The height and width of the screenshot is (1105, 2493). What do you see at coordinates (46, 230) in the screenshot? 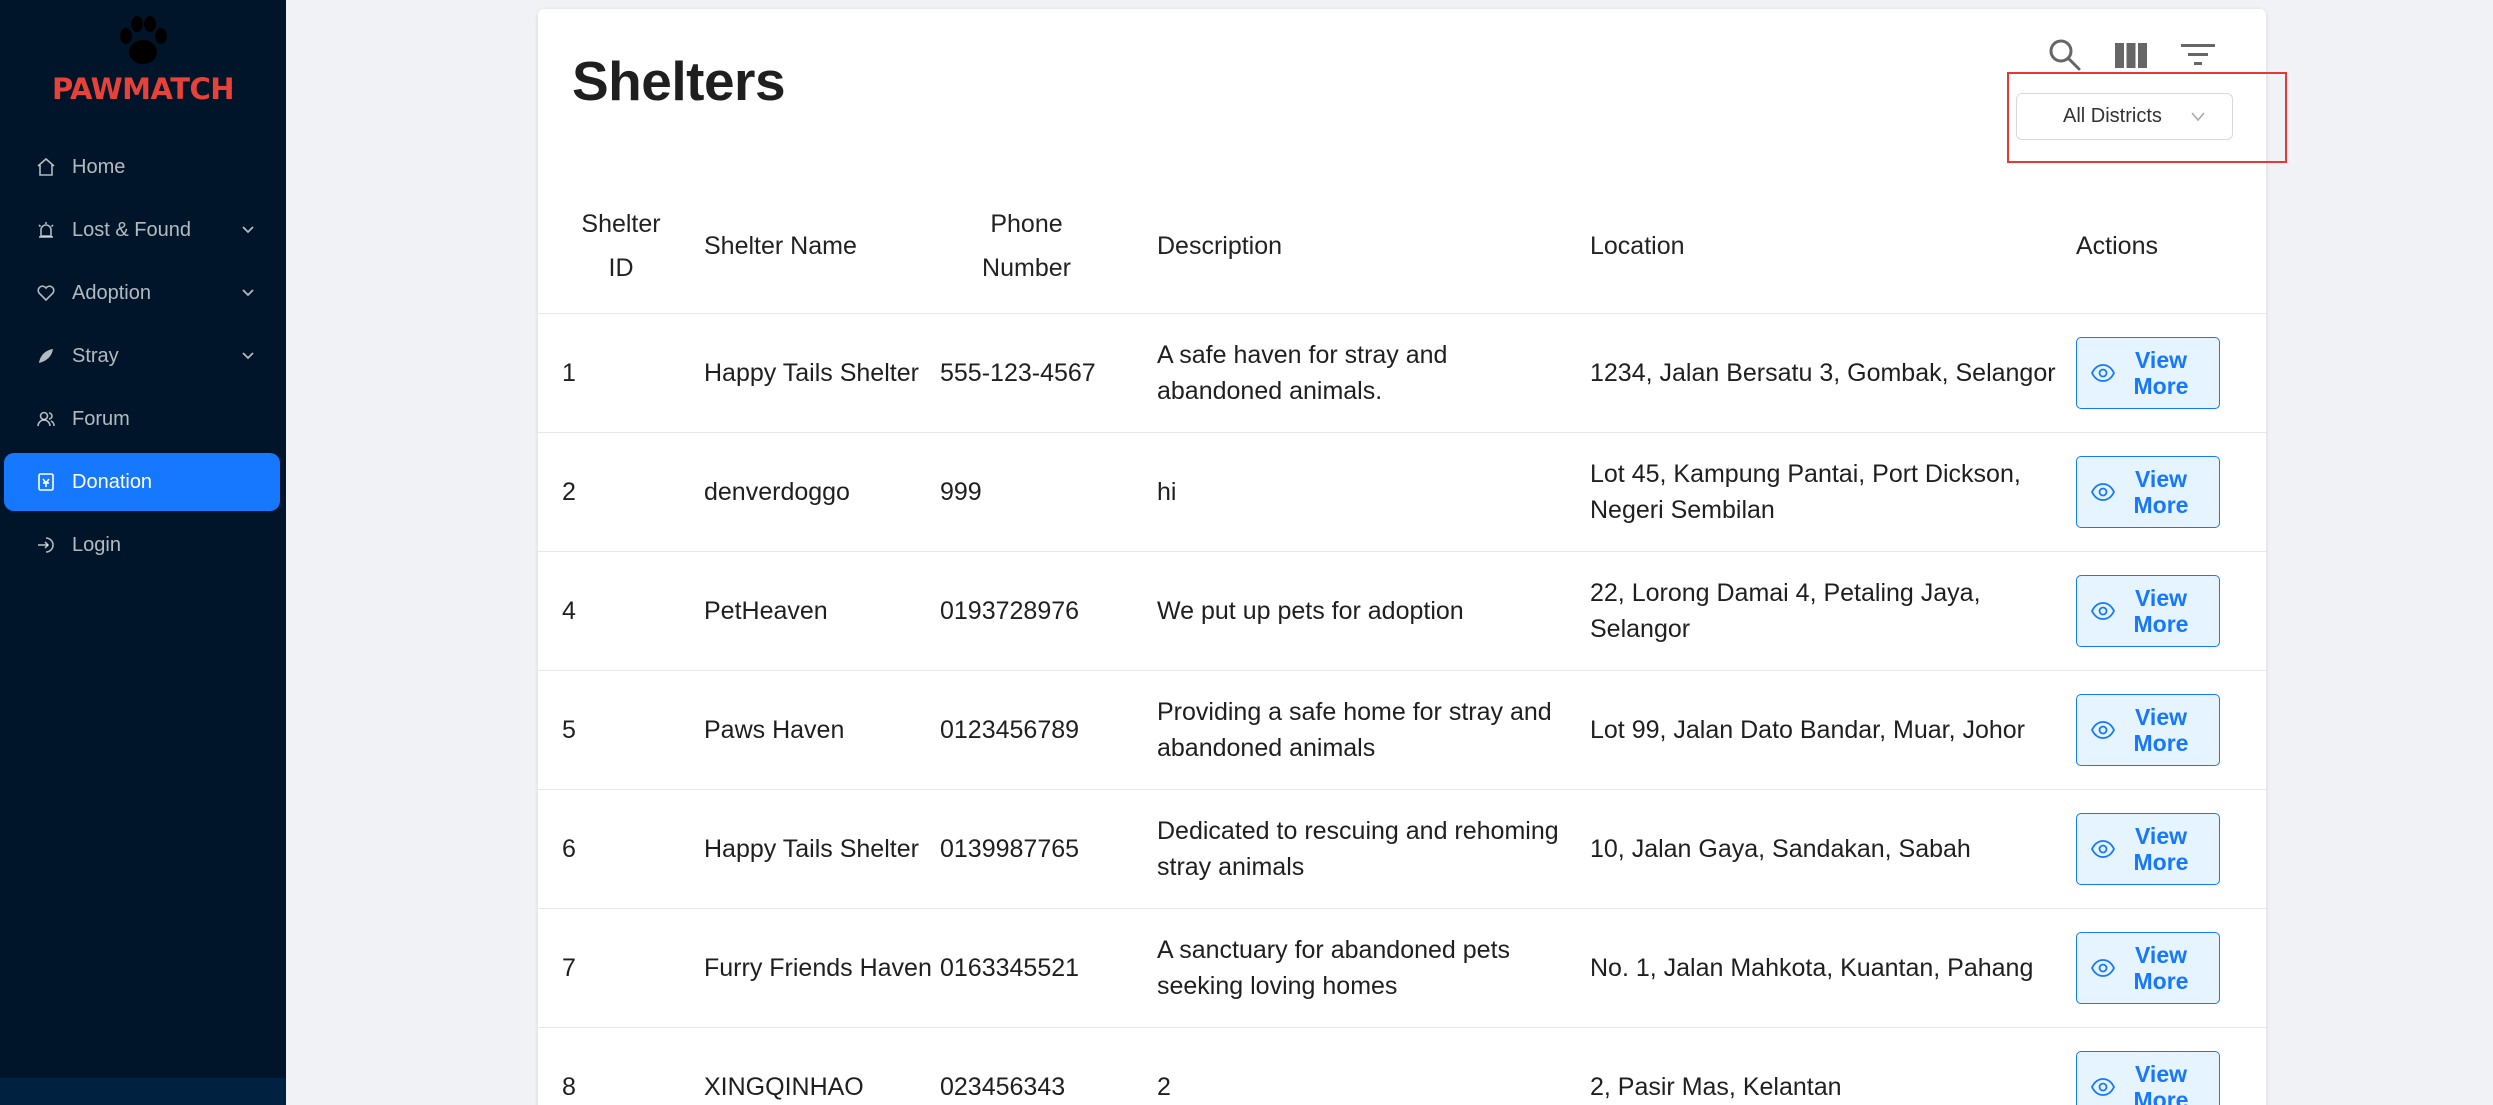
I see `alarm-icon` at bounding box center [46, 230].